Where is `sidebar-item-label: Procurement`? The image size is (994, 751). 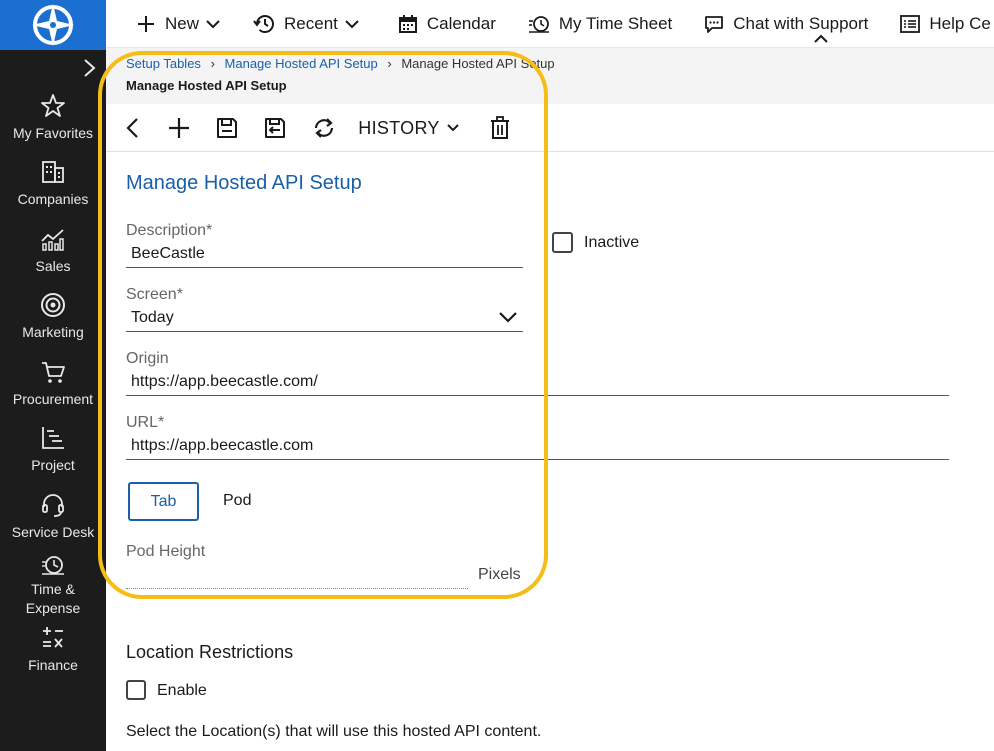 sidebar-item-label: Procurement is located at coordinates (53, 399).